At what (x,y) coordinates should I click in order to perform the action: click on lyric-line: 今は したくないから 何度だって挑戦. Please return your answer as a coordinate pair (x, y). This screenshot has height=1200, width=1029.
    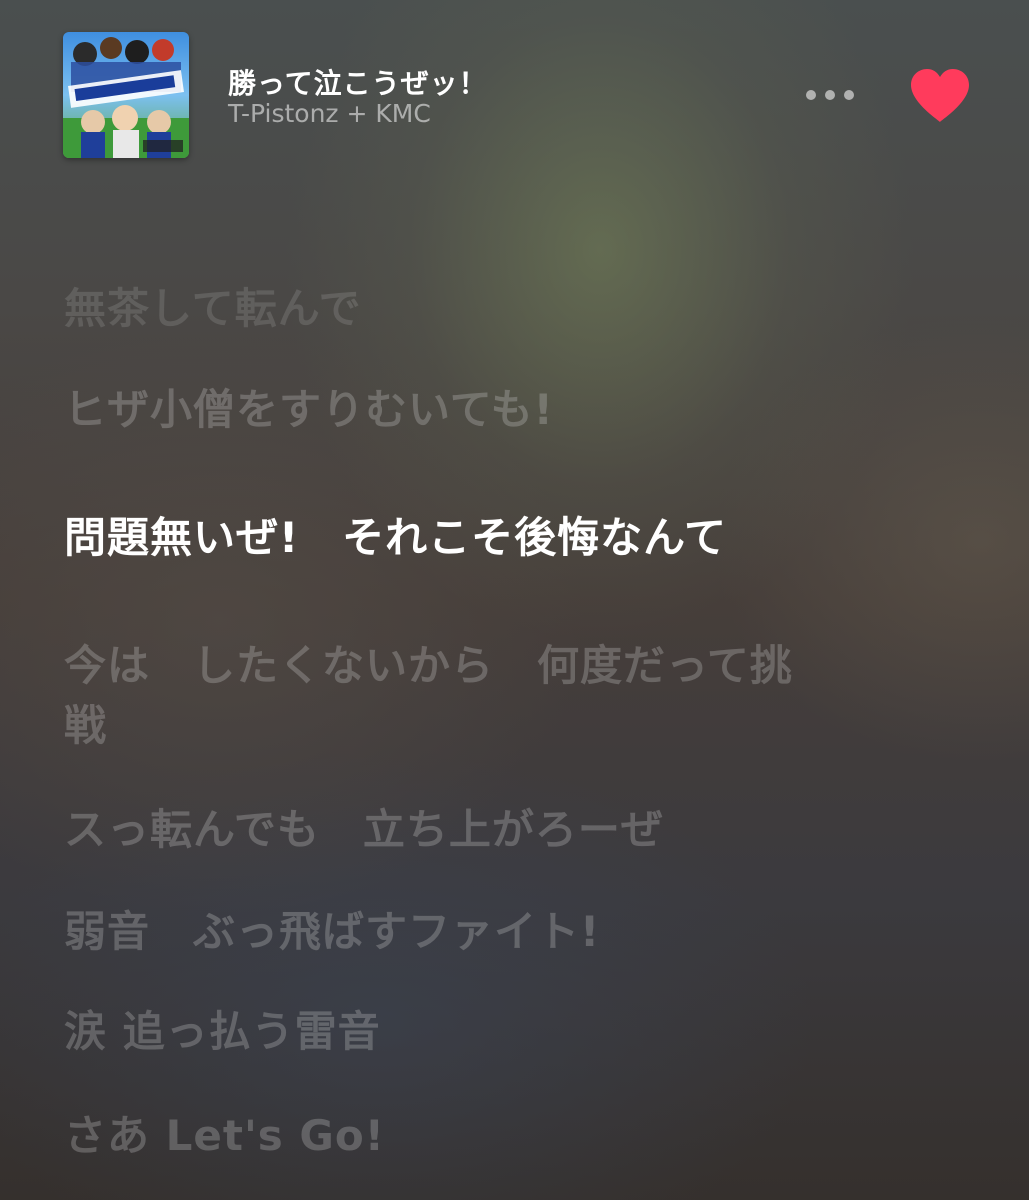
    Looking at the image, I should click on (444, 696).